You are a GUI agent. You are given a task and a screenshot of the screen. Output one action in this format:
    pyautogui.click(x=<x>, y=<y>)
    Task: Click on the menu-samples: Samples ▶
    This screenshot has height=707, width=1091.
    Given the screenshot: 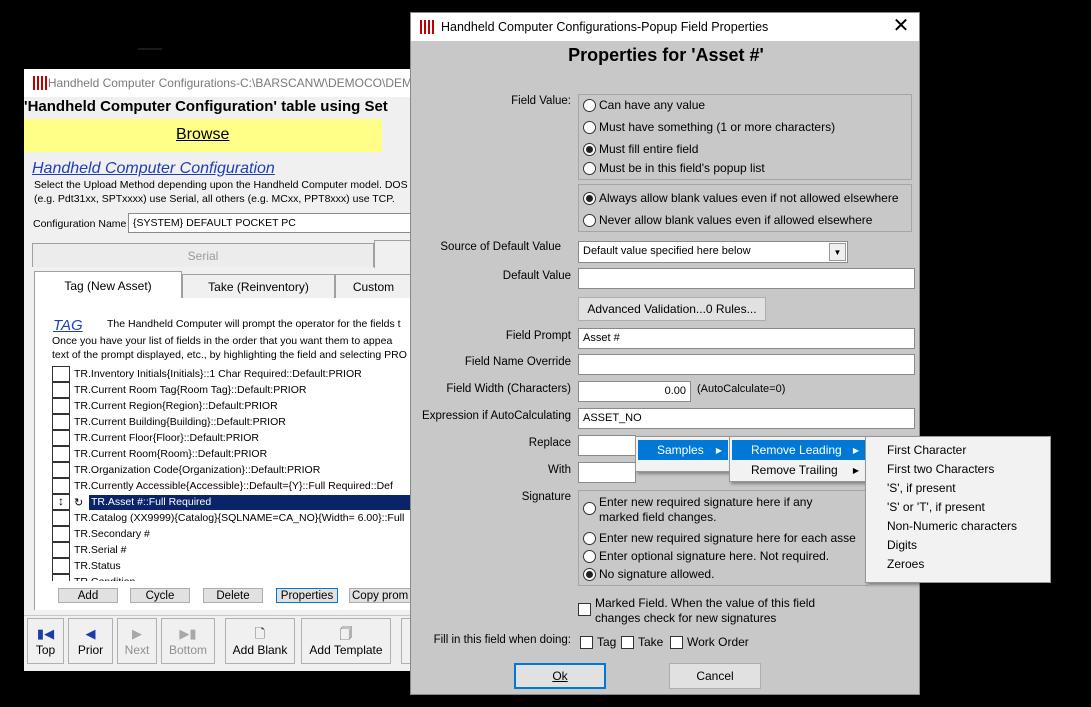 What is the action you would take?
    pyautogui.click(x=683, y=450)
    